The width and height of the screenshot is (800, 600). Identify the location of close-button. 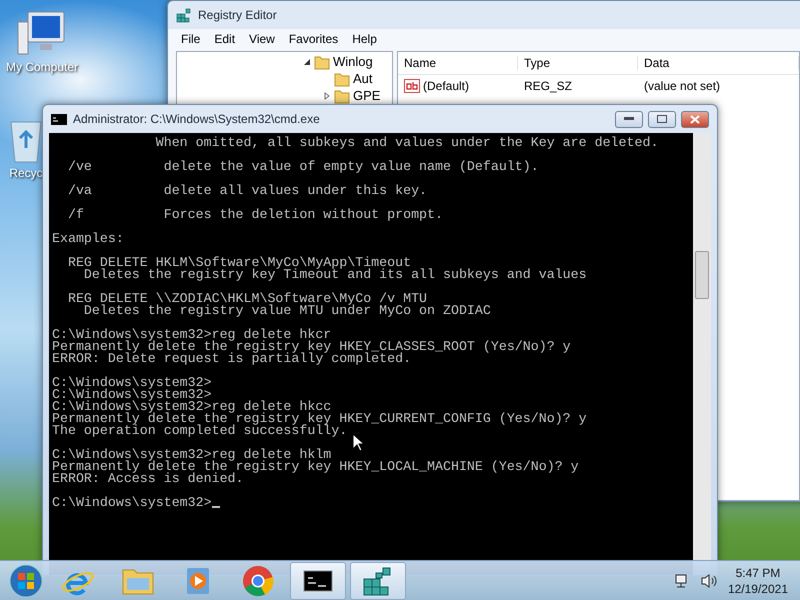
(695, 119).